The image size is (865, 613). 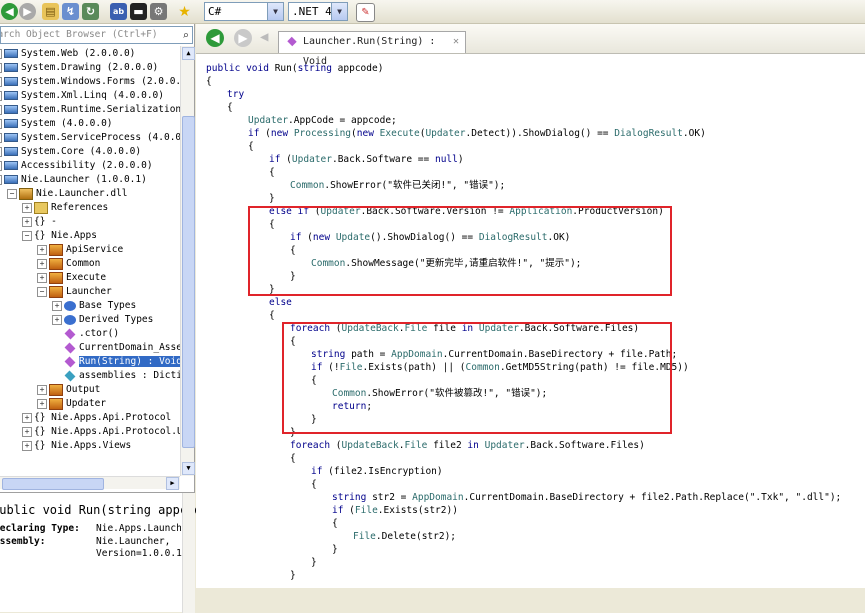 I want to click on scroll-thumb, so click(x=188, y=282).